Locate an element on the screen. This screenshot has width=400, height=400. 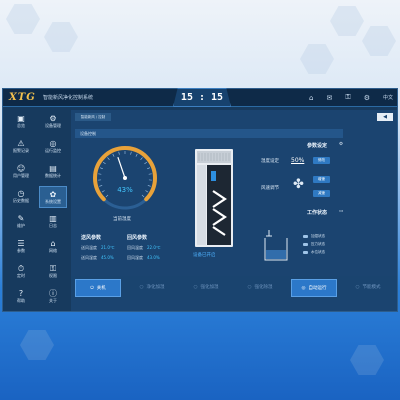
water-tank-diagram is located at coordinates (276, 245).